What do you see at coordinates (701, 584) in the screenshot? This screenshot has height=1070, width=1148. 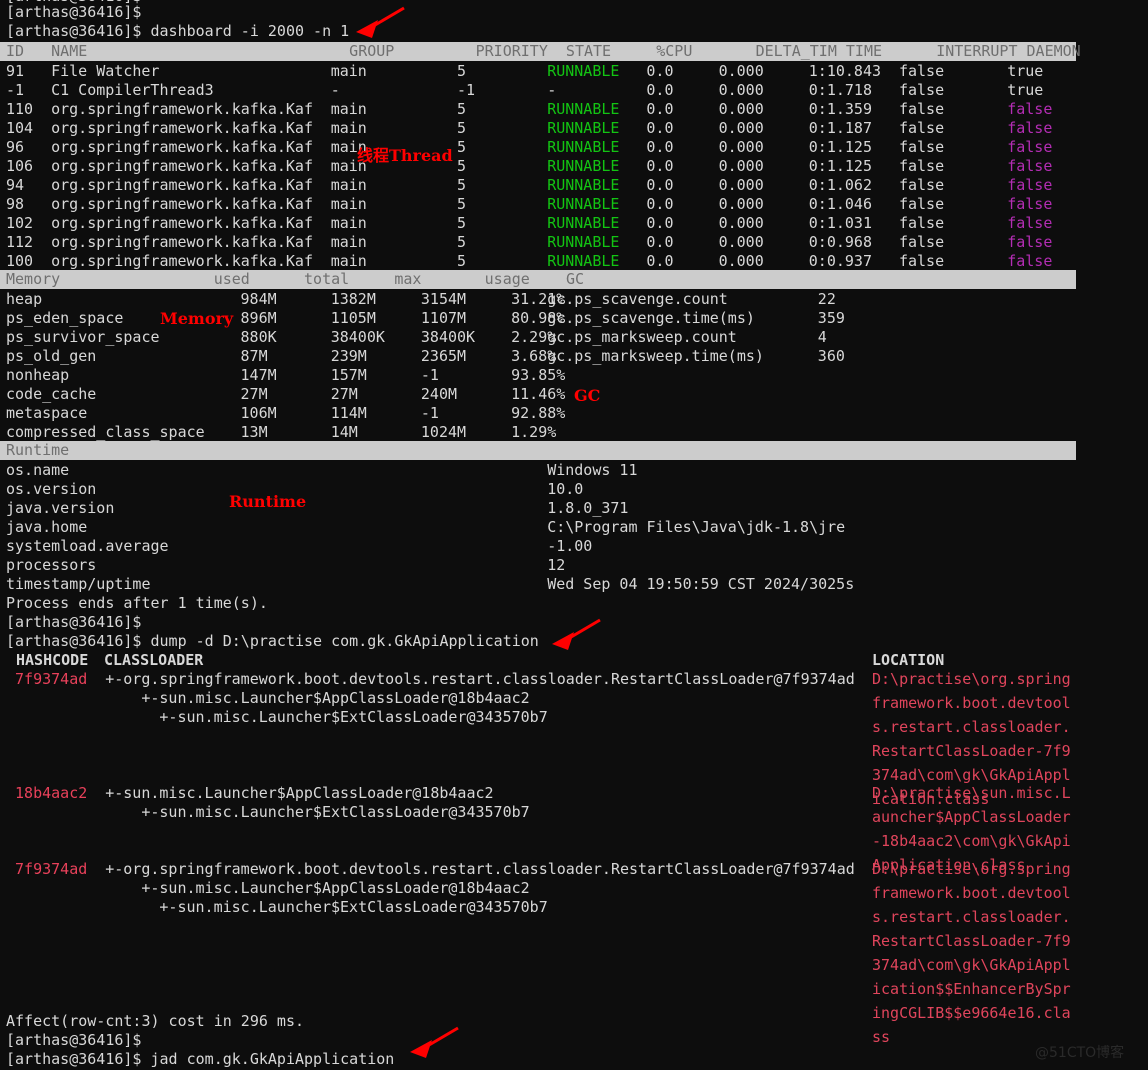 I see `runtime-value: Wed Sep 04 19:50:59 CST 2024/3025s` at bounding box center [701, 584].